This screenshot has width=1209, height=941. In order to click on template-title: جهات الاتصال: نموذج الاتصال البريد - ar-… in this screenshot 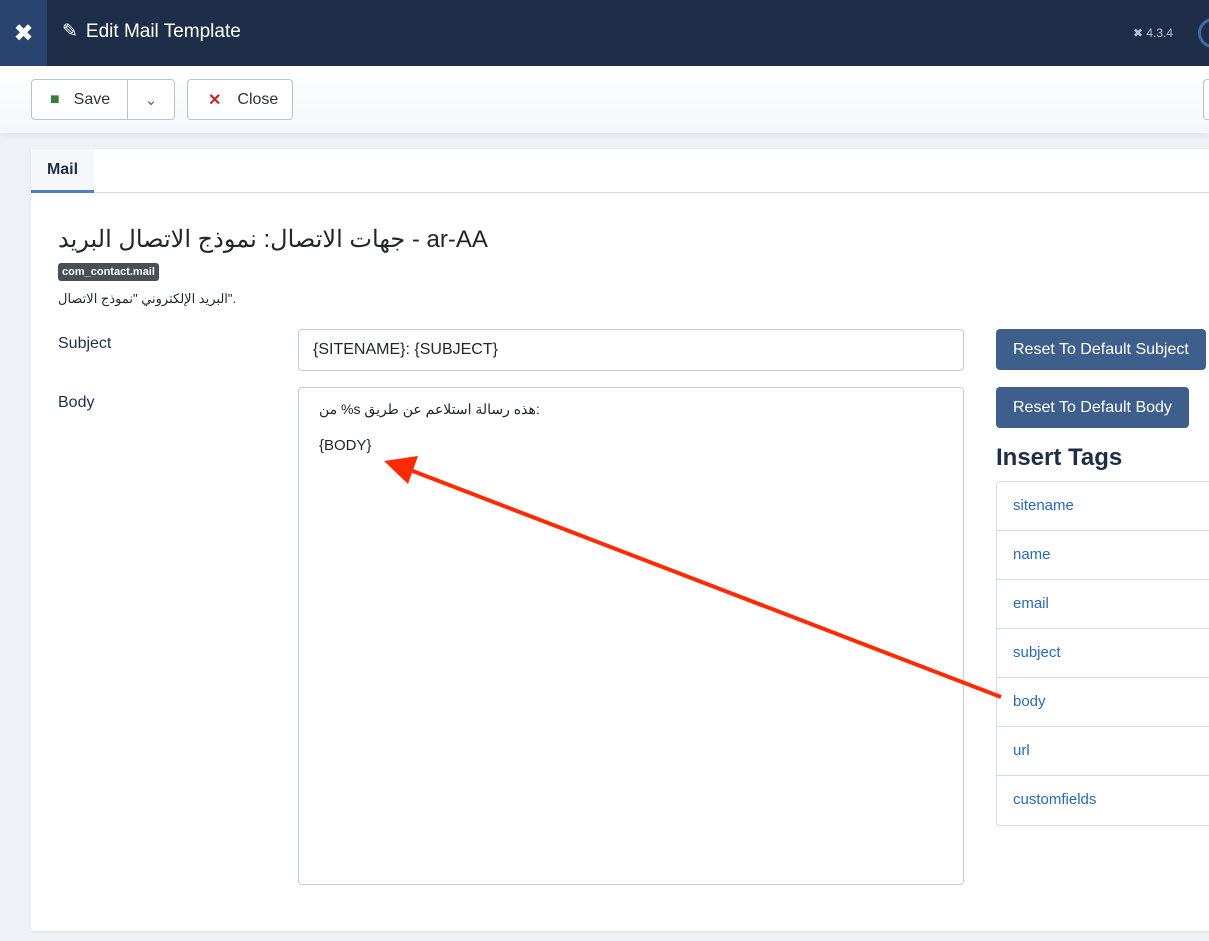, I will do `click(273, 239)`.